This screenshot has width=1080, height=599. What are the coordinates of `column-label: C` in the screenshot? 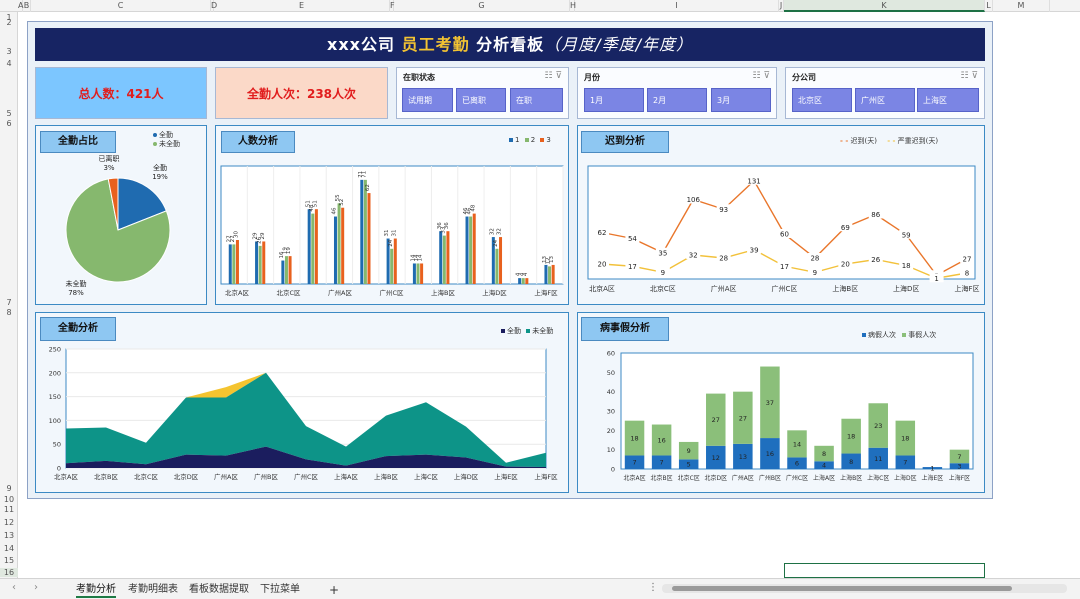 It's located at (121, 6).